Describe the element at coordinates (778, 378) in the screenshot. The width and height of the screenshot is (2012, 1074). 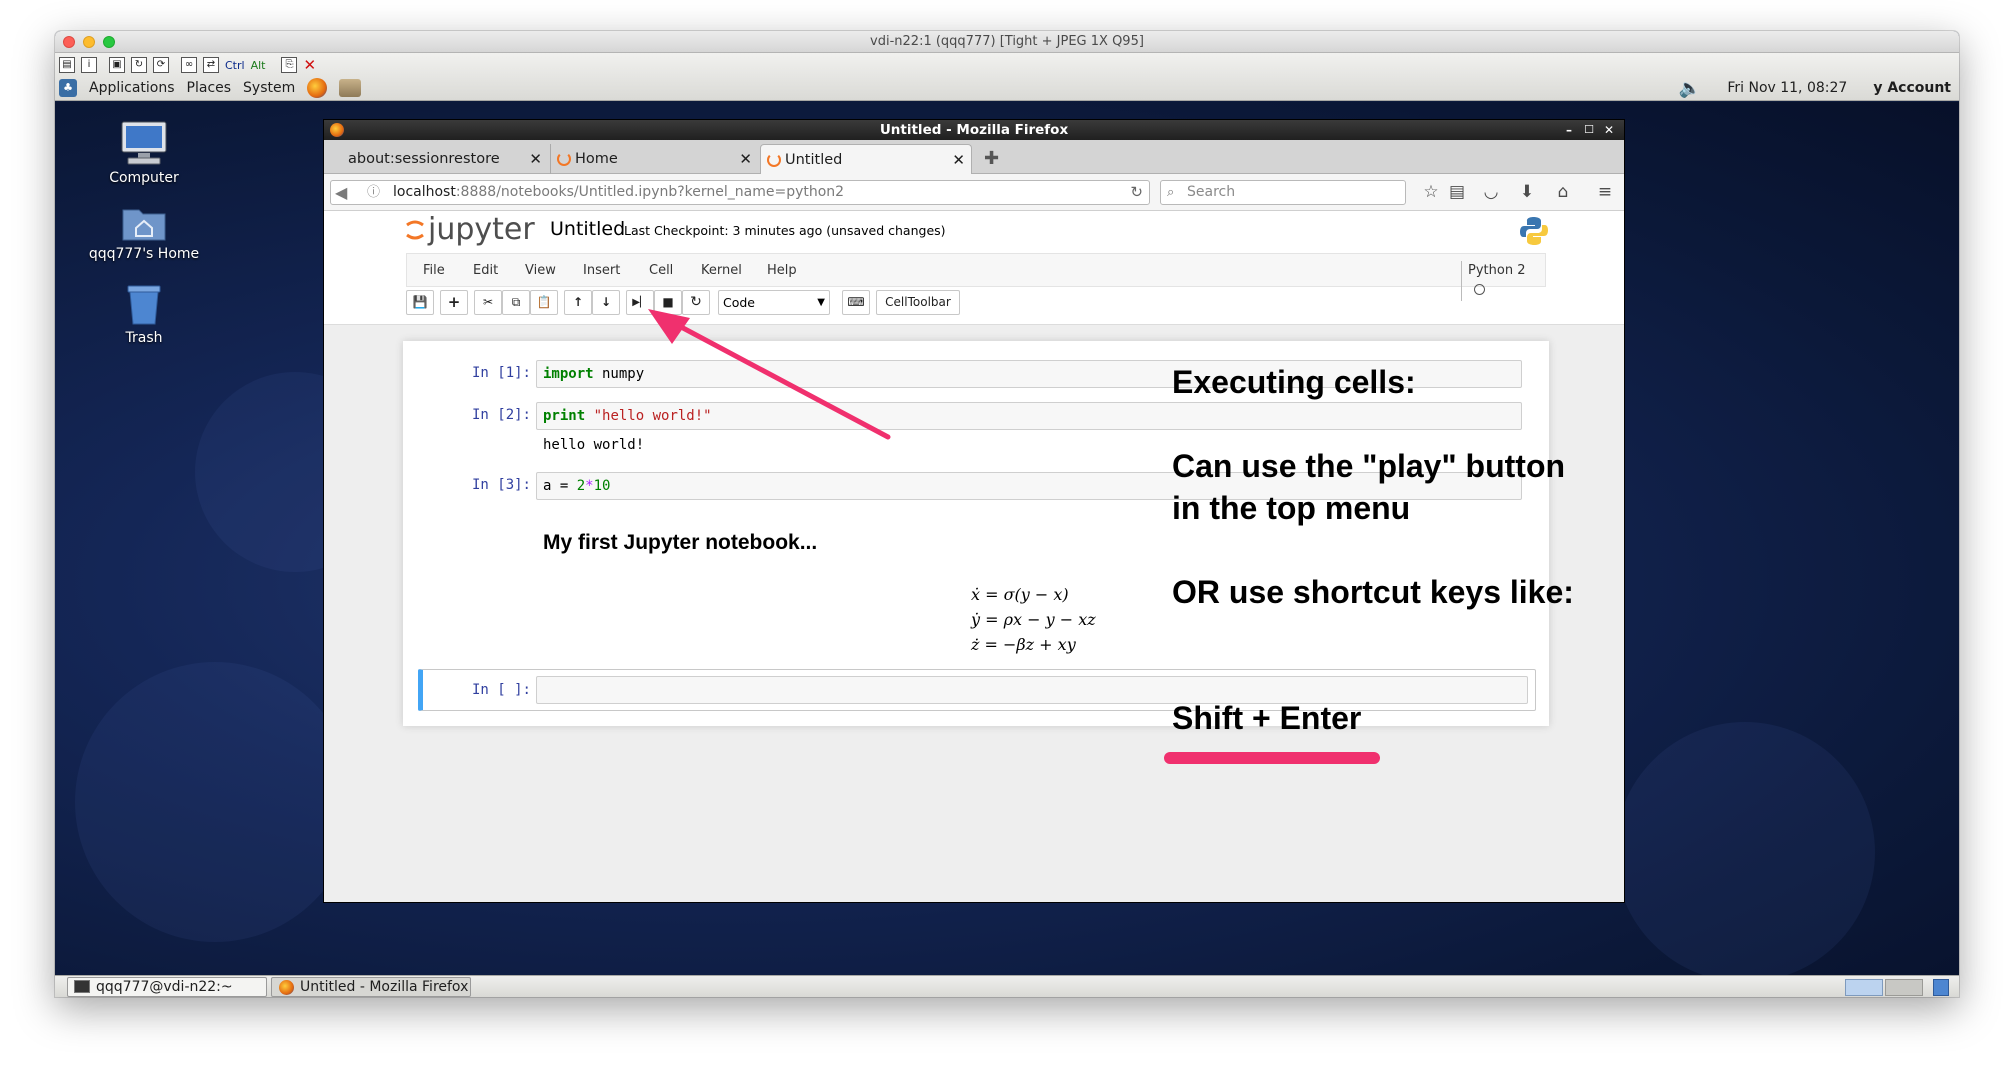
I see `annotation-arrow` at that location.